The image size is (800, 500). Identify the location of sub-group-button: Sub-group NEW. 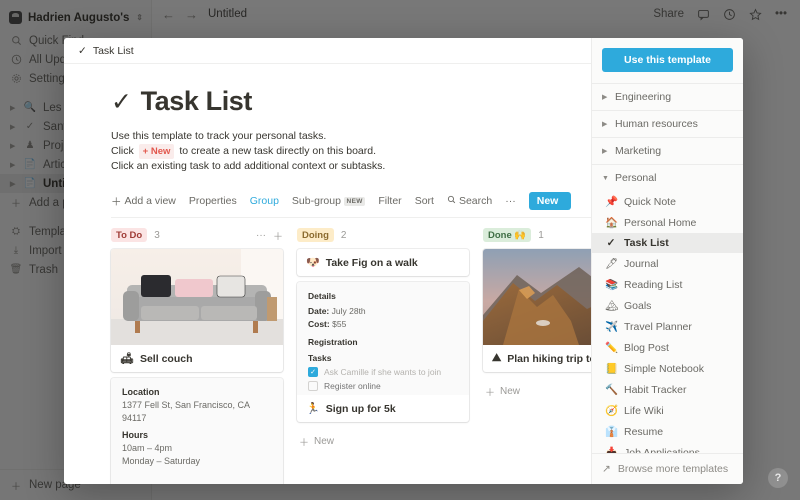
(328, 201).